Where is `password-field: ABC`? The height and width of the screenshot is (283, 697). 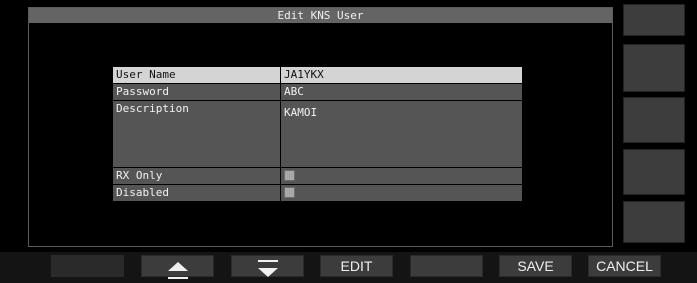
password-field: ABC is located at coordinates (401, 92).